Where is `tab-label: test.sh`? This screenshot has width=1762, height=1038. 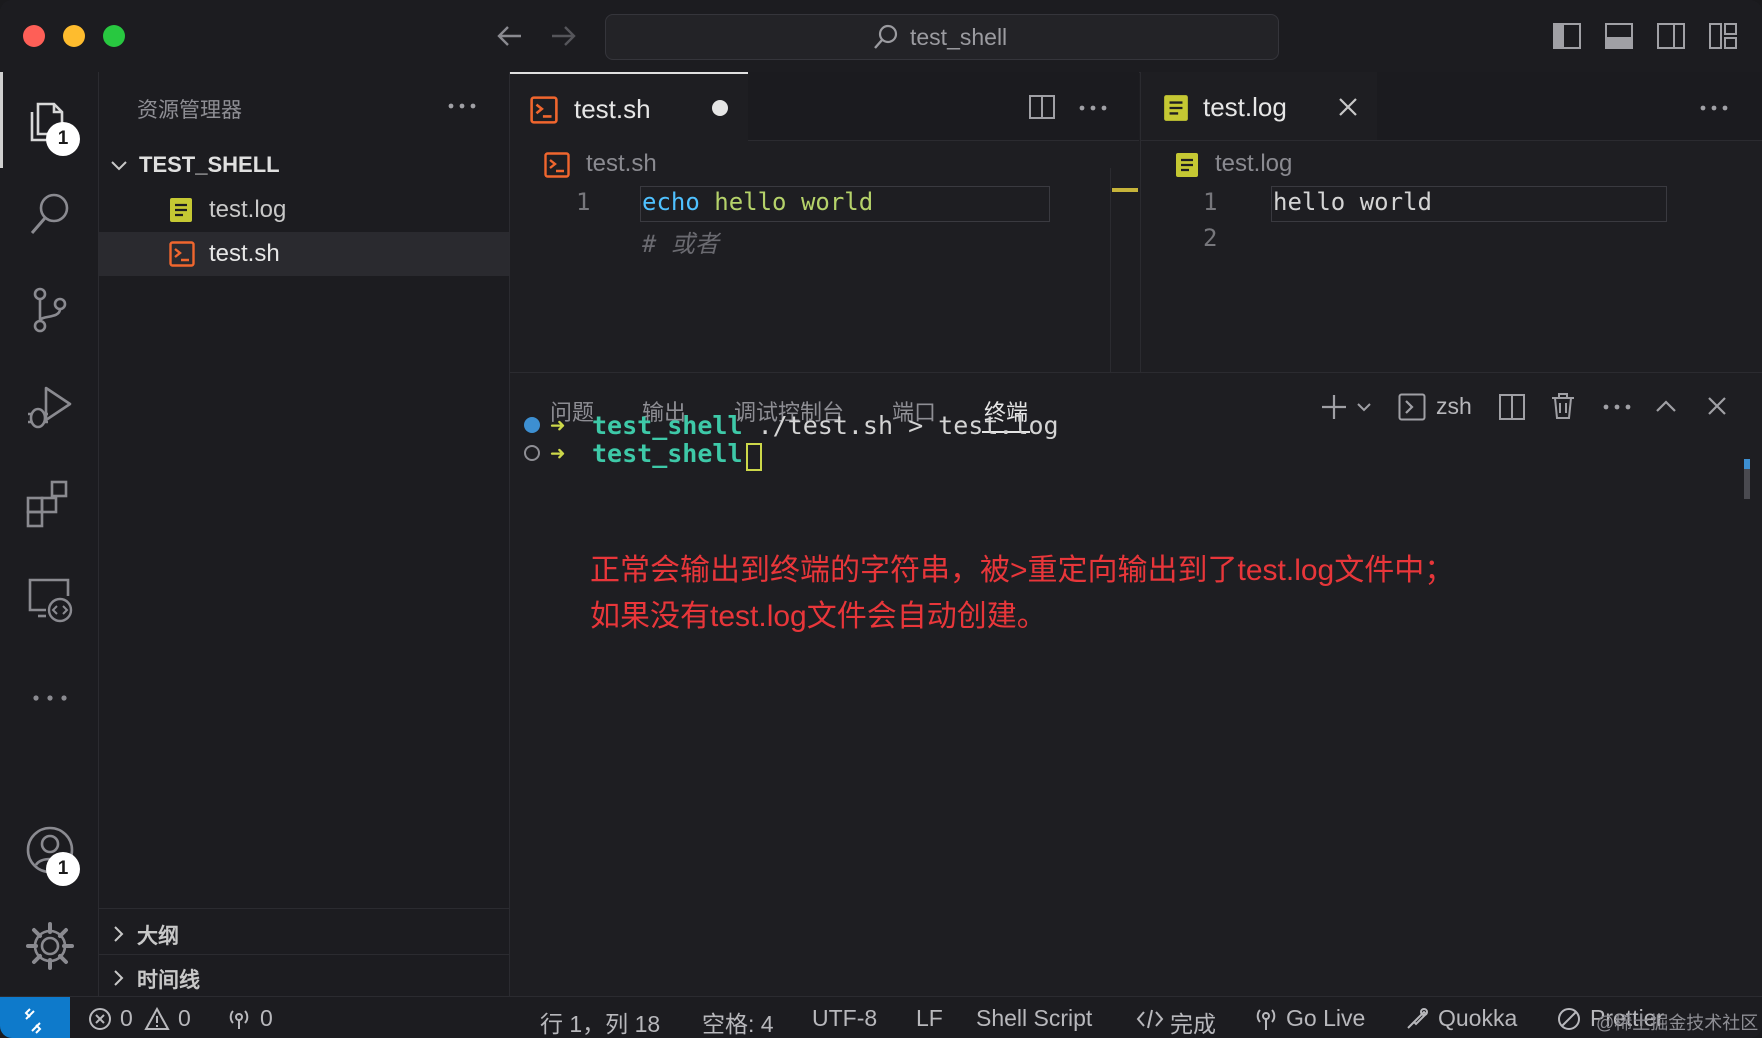 tab-label: test.sh is located at coordinates (612, 109).